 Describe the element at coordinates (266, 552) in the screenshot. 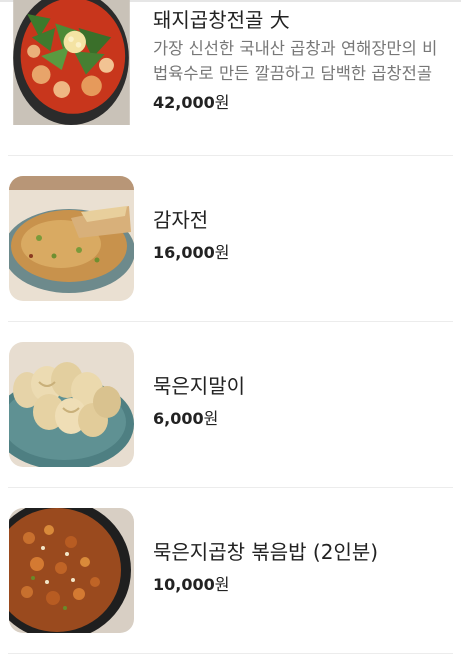

I see `menu-item-name: 묵은지곱창 볶음밥 (2인분)` at that location.